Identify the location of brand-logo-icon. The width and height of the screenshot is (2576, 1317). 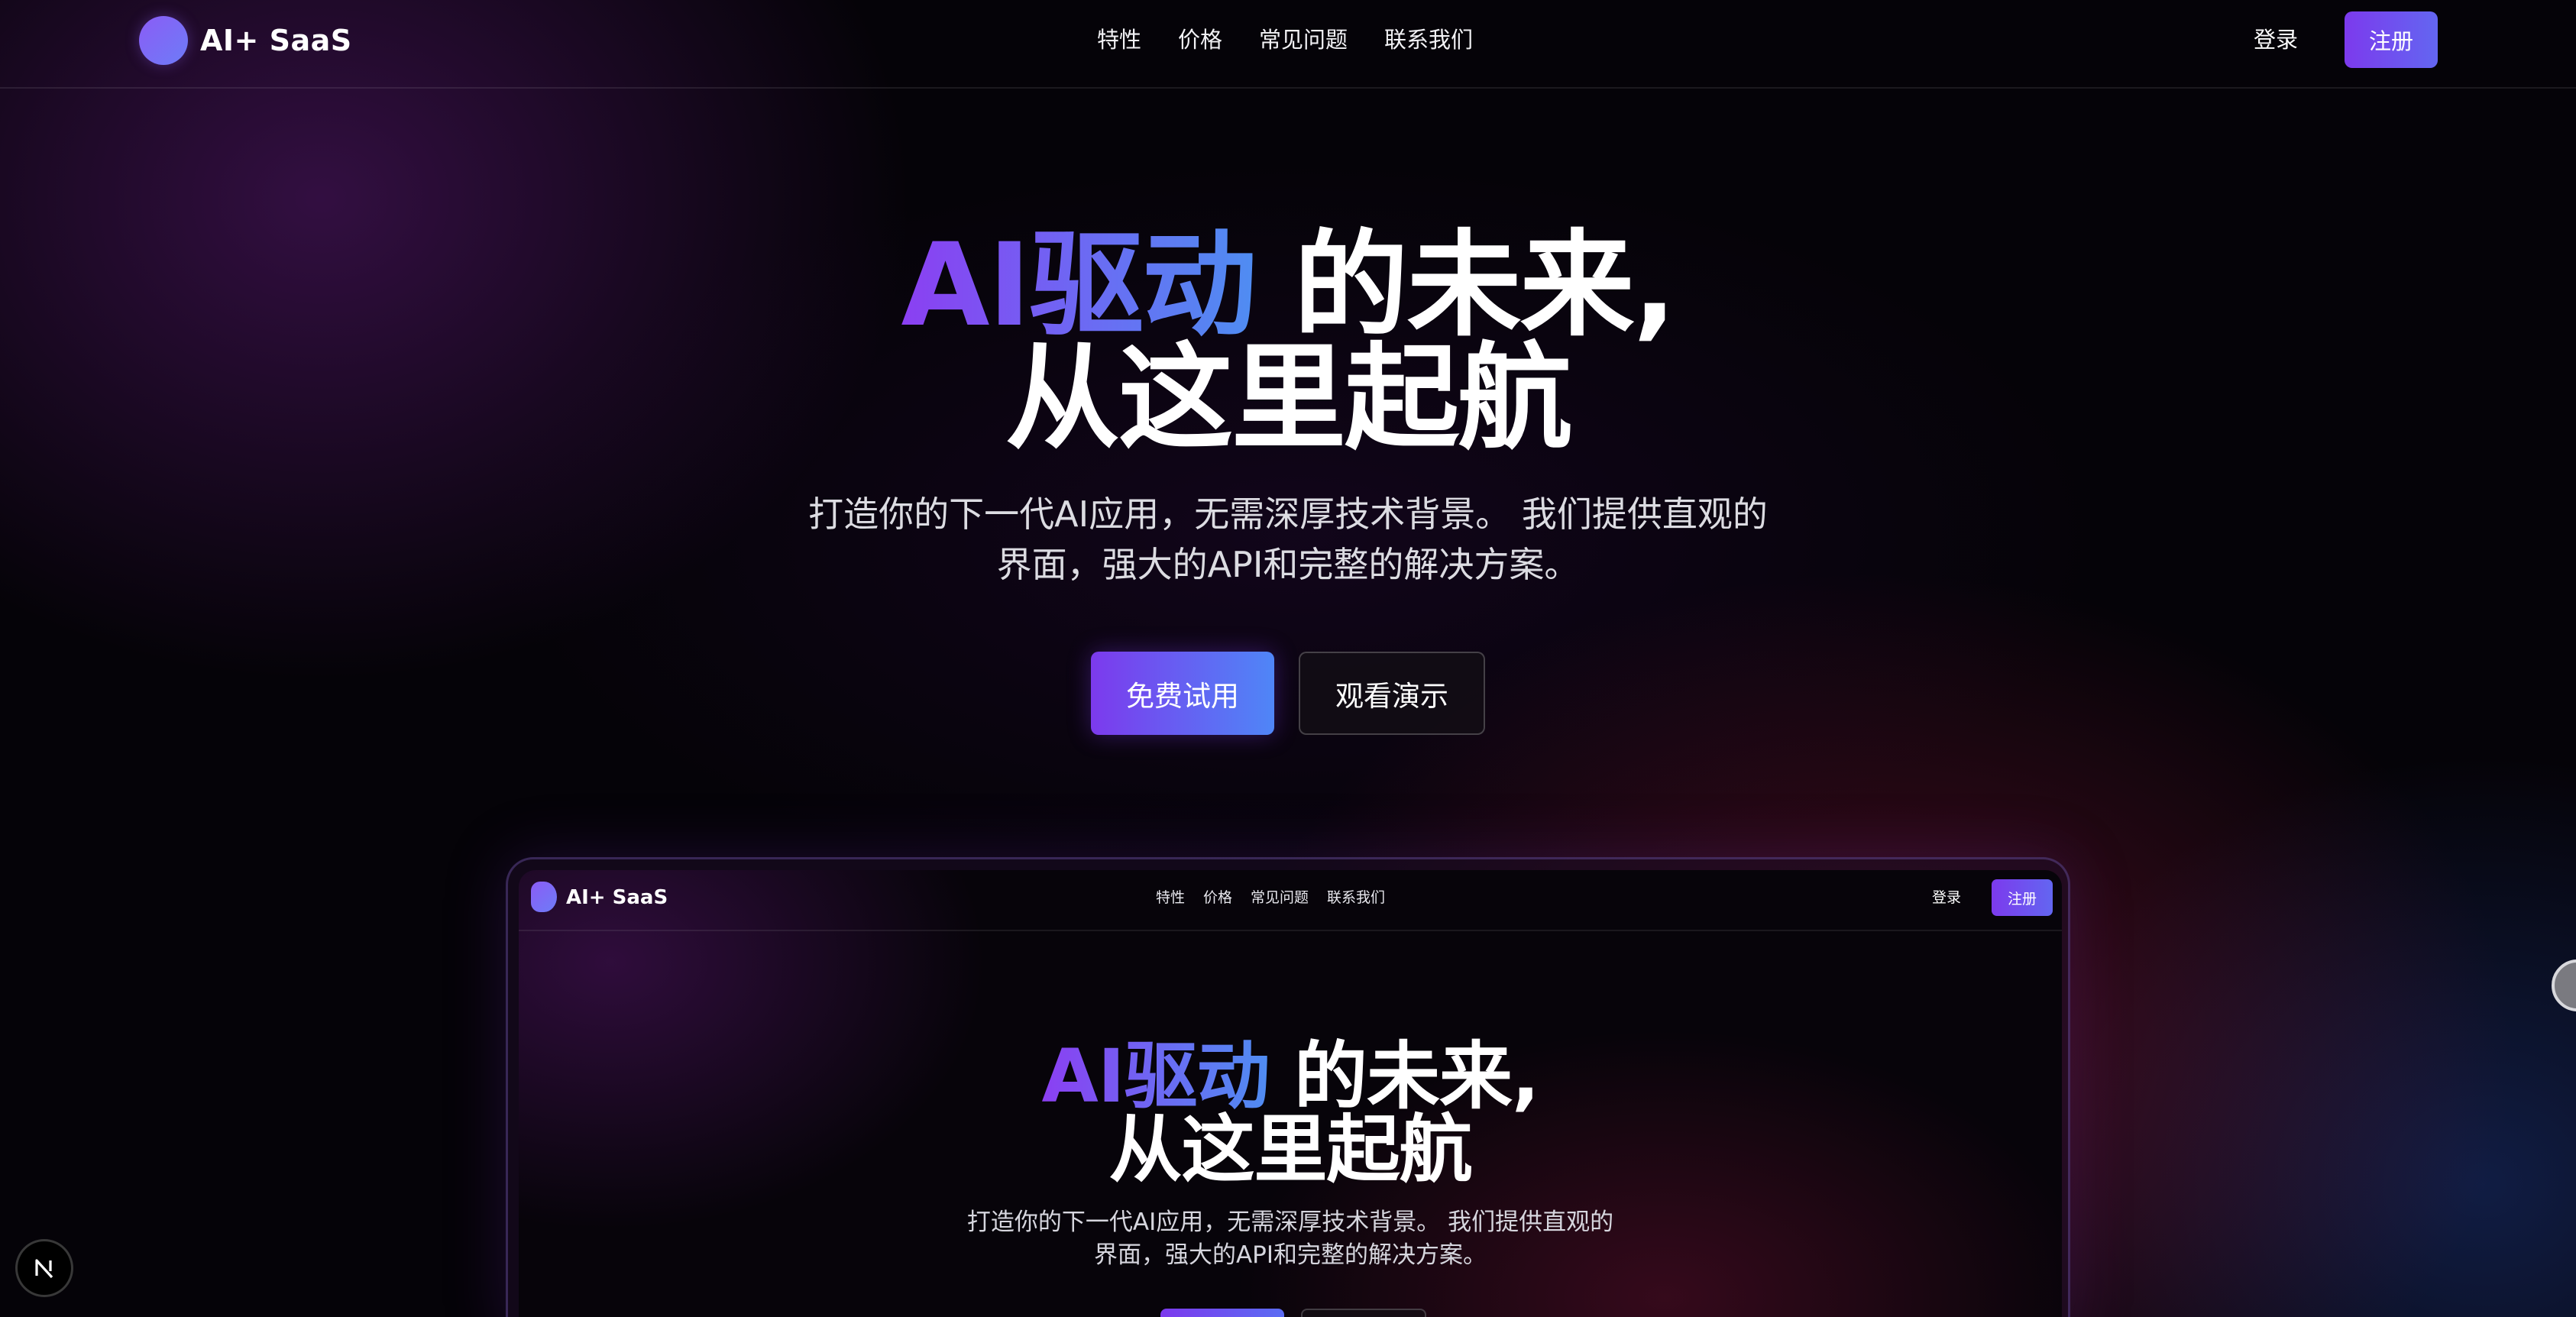
(163, 40).